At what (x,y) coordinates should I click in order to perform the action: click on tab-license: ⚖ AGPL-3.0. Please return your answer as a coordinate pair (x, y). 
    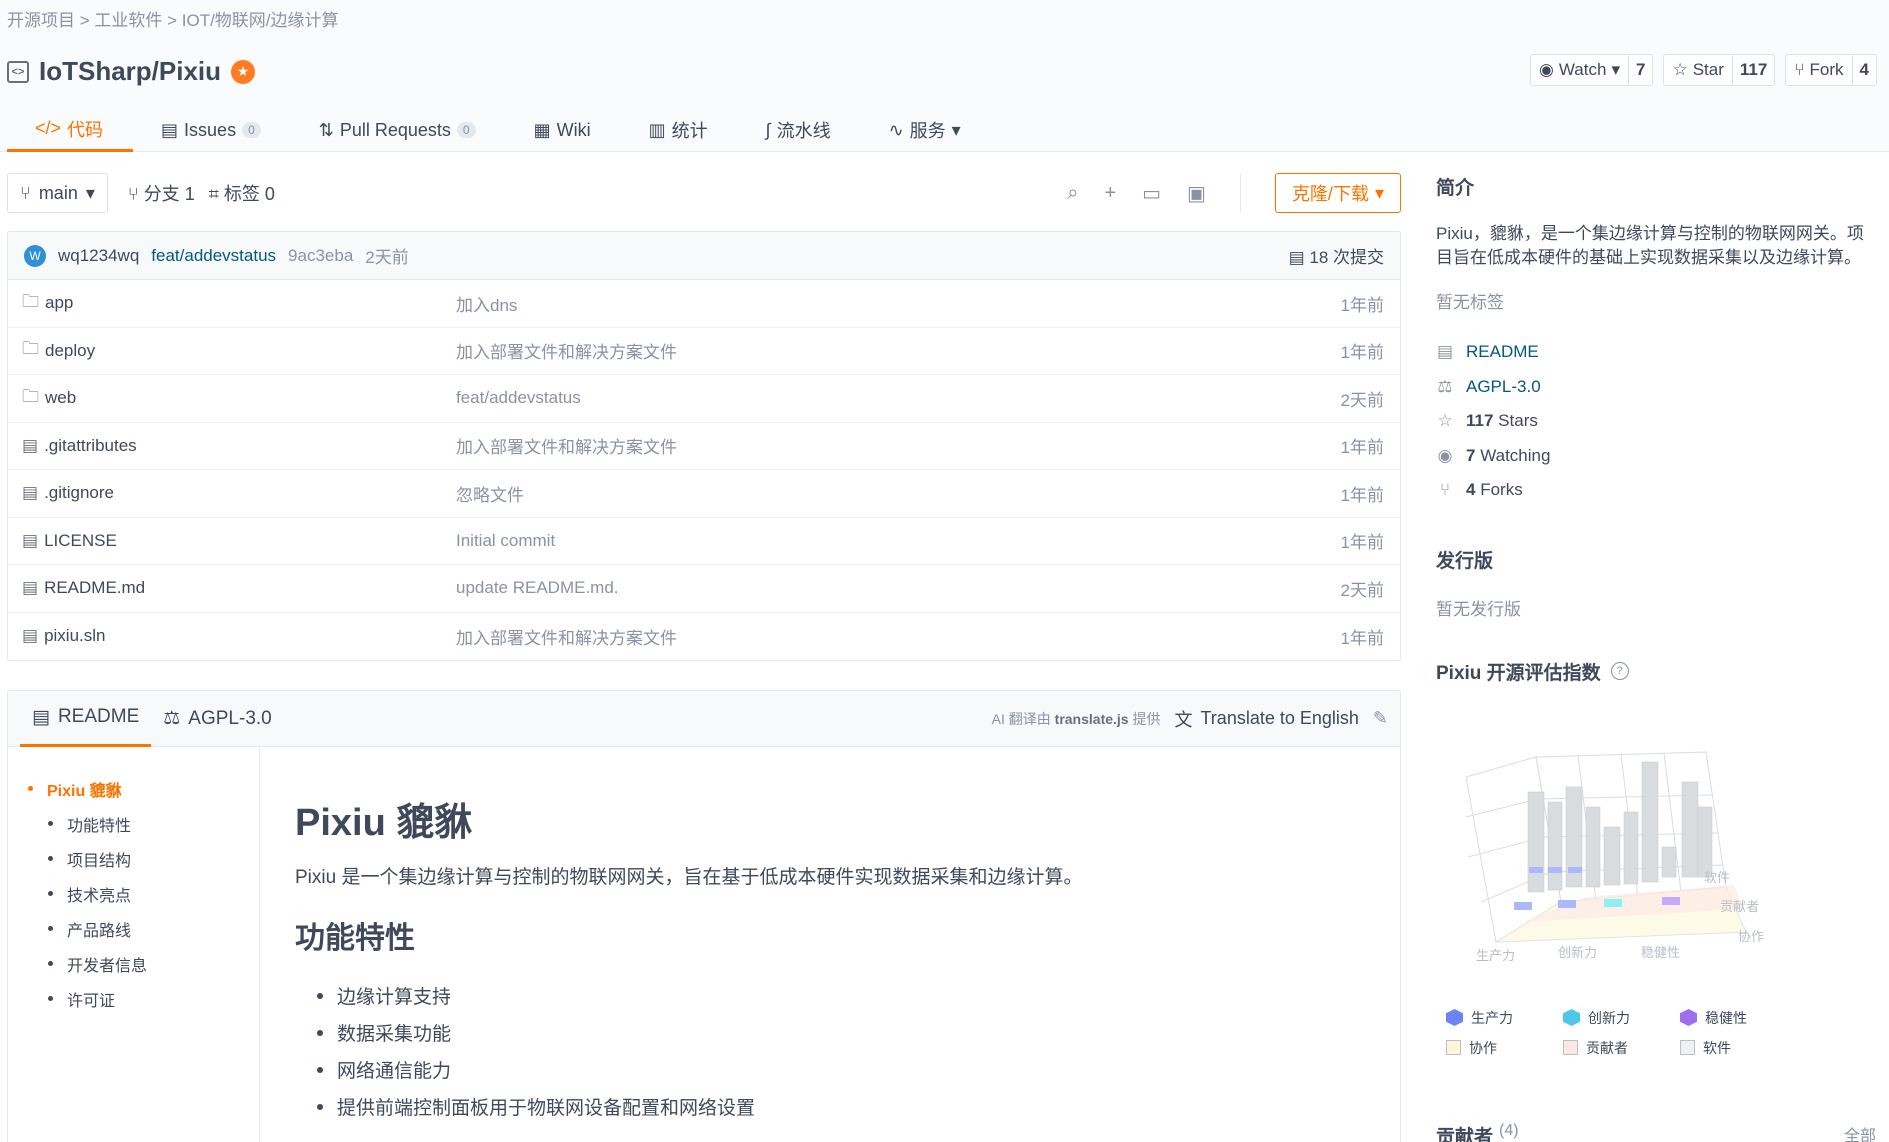
    Looking at the image, I should click on (217, 719).